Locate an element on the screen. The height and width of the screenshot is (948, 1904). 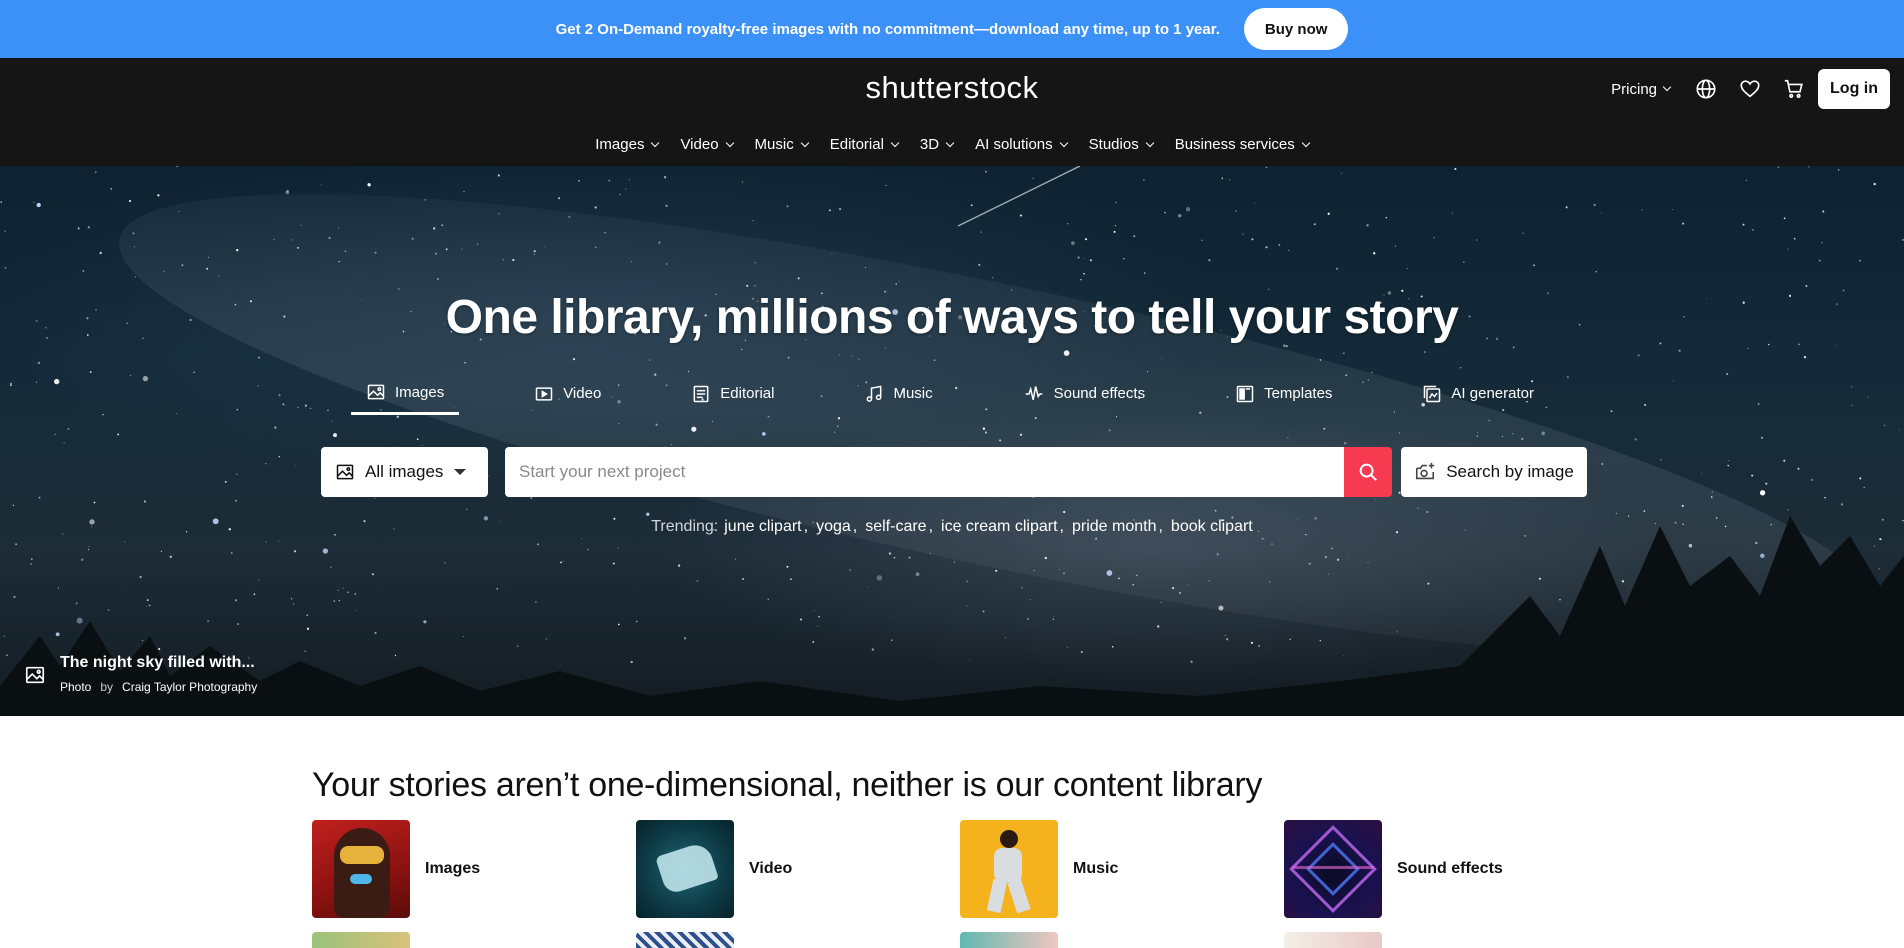
nav-label: Business services is located at coordinates (1234, 144).